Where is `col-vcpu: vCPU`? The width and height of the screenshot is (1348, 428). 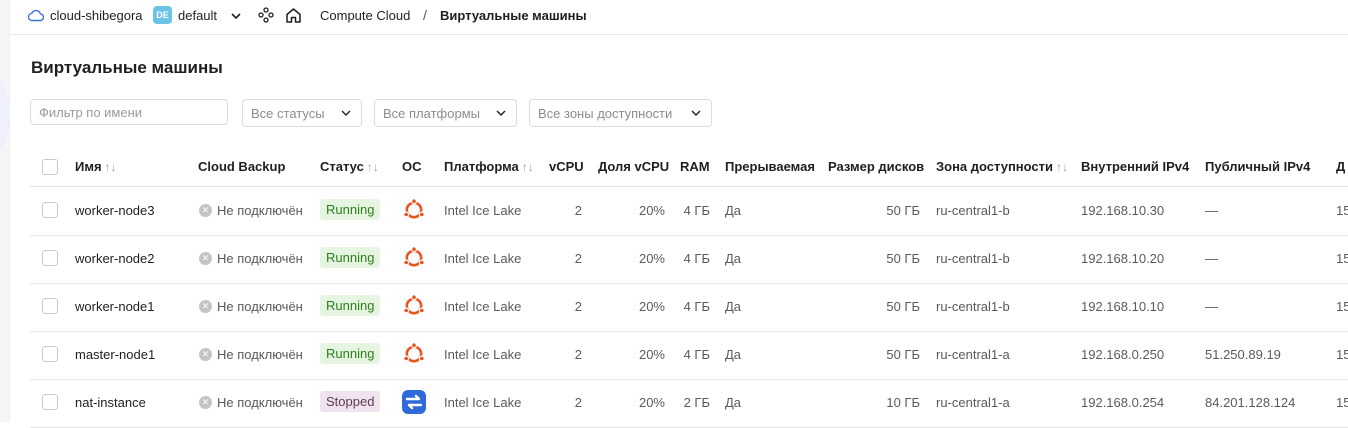 col-vcpu: vCPU is located at coordinates (566, 166).